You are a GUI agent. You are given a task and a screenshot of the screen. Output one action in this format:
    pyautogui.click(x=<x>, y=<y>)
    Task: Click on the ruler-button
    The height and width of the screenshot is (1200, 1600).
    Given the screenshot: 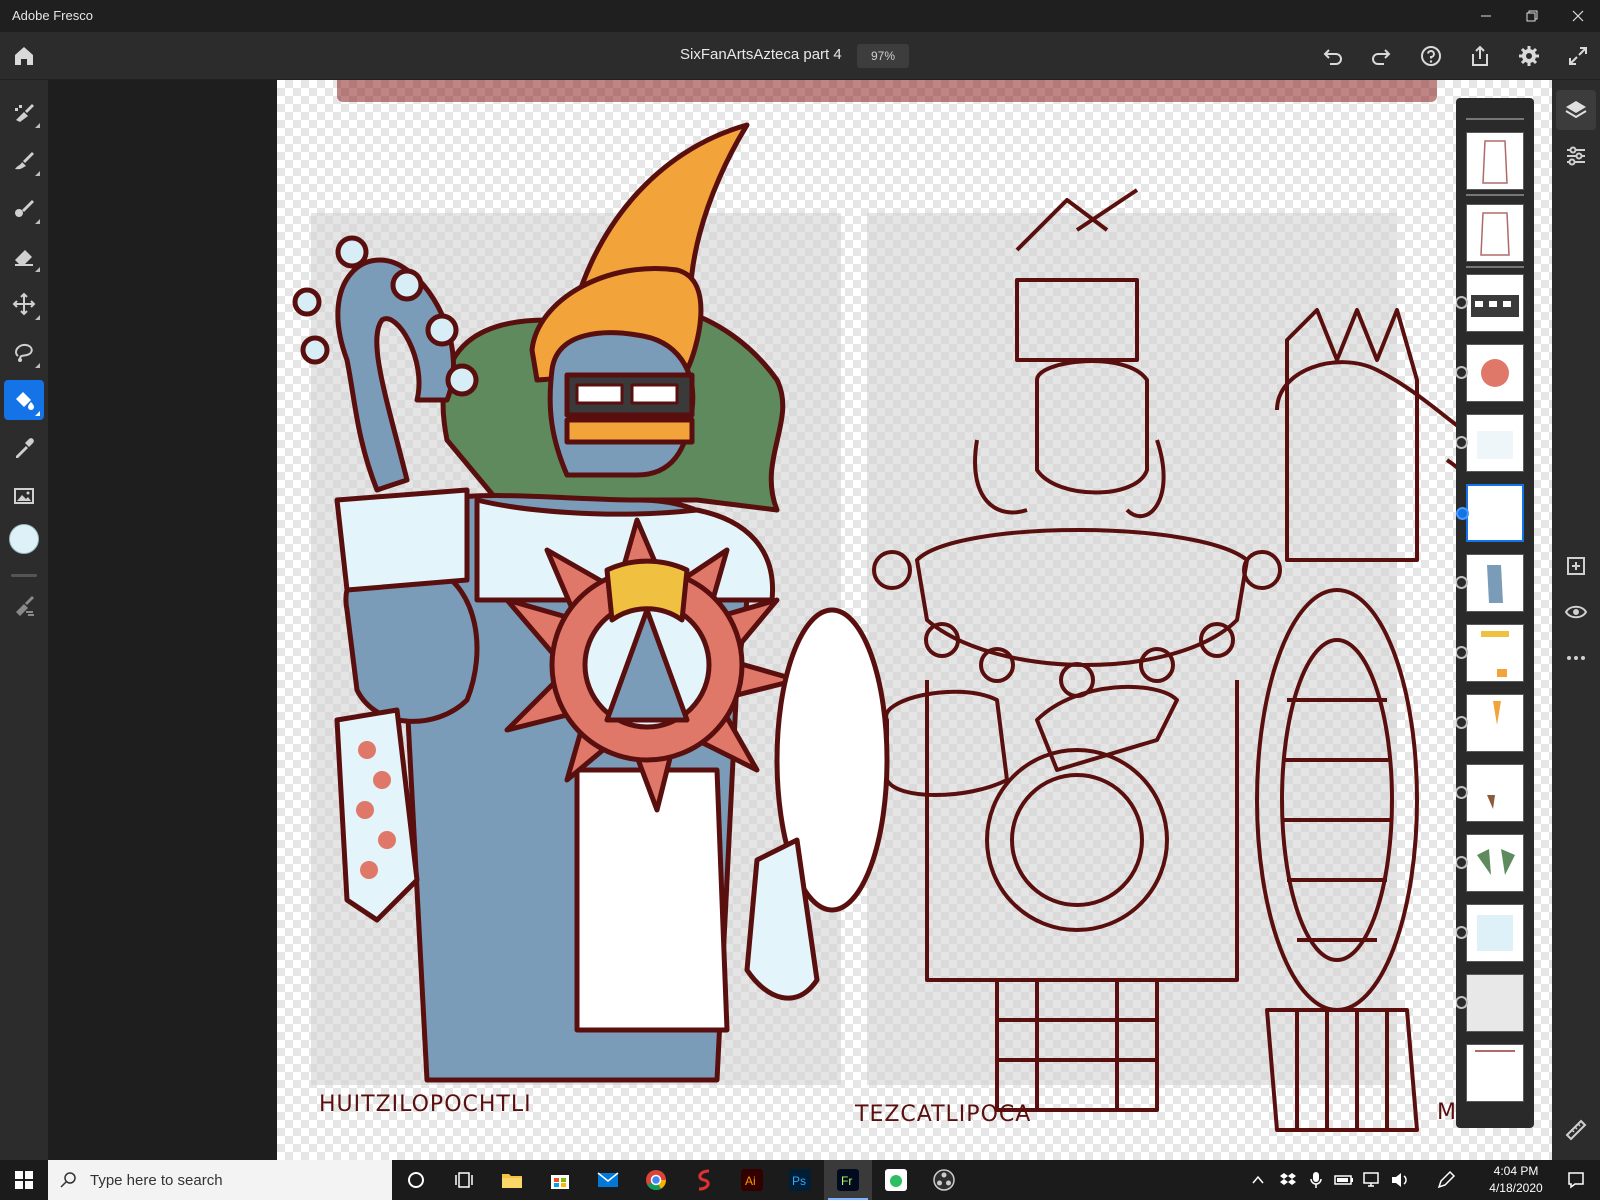 What is the action you would take?
    pyautogui.click(x=1576, y=1130)
    